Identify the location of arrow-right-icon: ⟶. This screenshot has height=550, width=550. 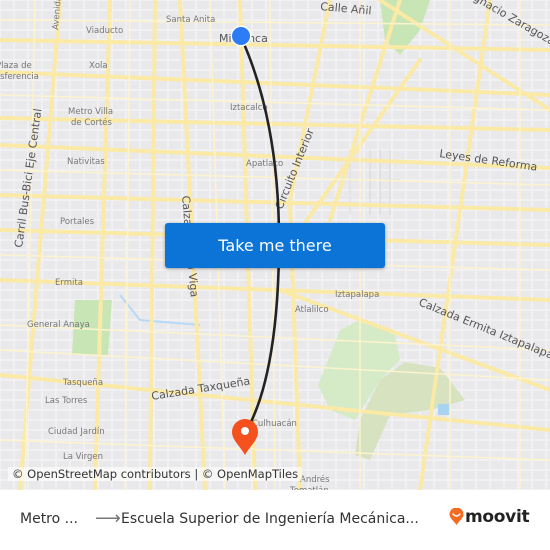
(108, 518).